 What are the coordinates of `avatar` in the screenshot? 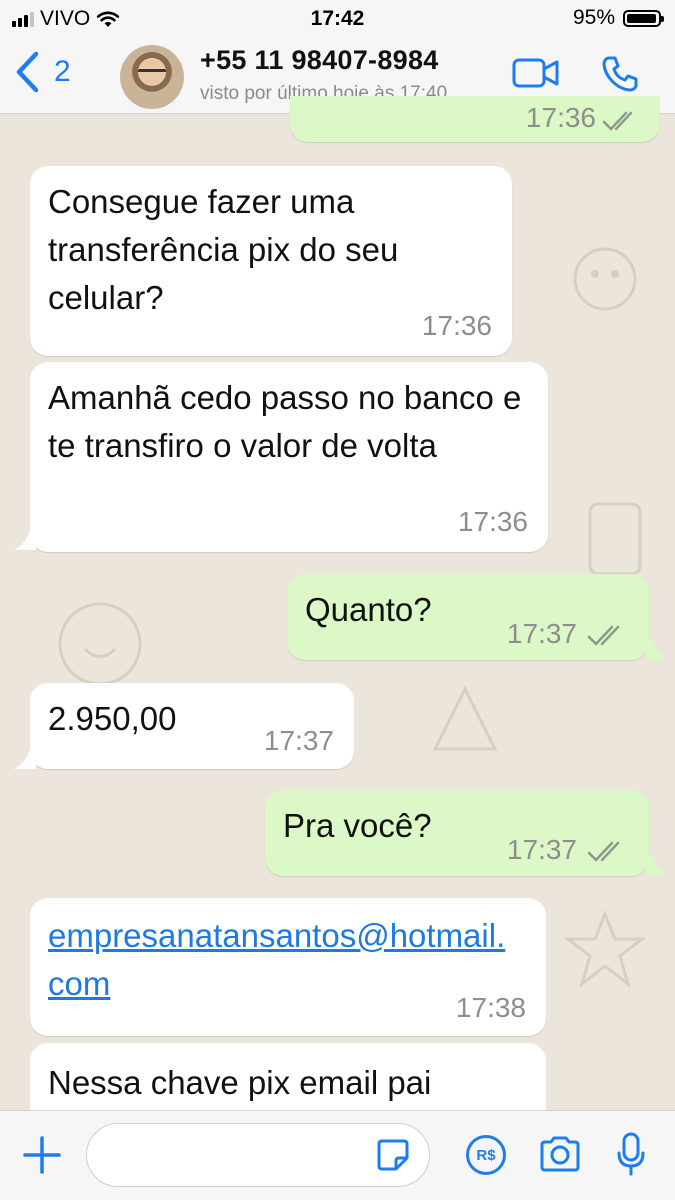 It's located at (152, 77).